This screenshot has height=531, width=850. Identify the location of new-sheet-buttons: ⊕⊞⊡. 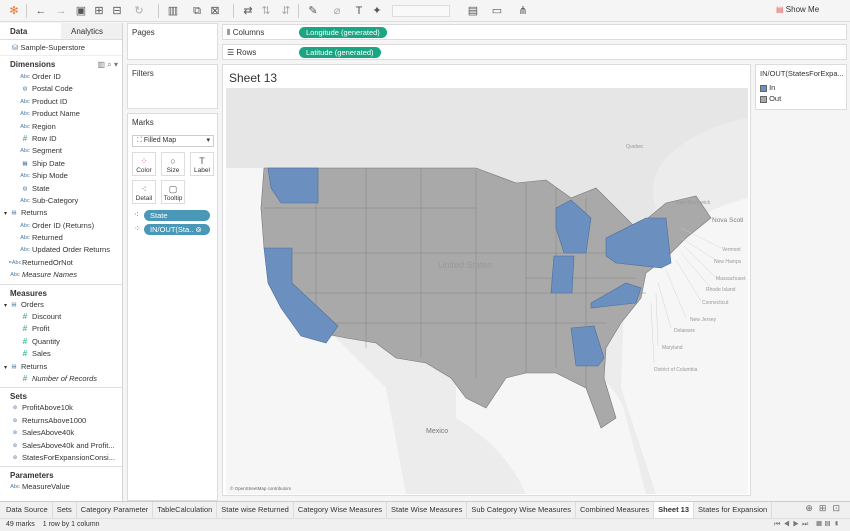
(825, 508).